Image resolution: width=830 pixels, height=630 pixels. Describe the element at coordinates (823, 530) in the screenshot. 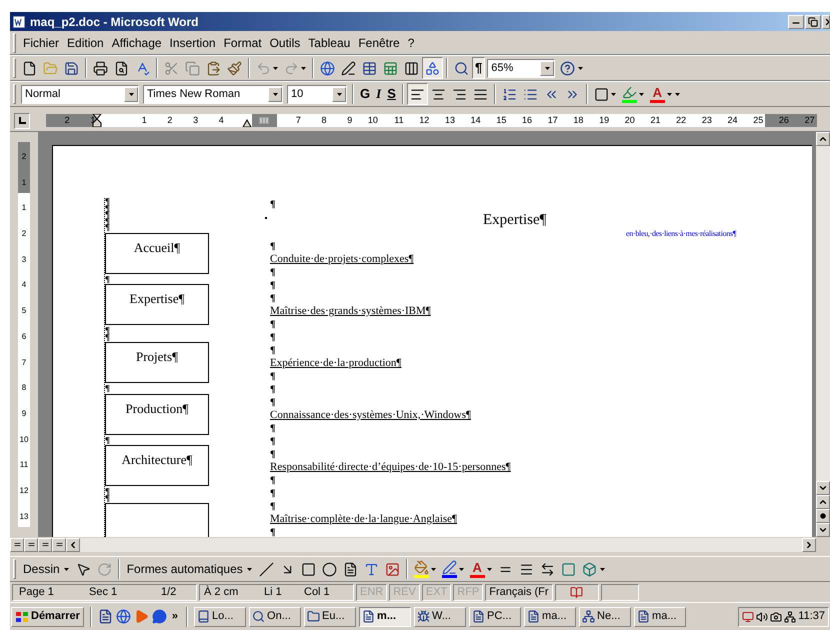

I see `next-page-button` at that location.